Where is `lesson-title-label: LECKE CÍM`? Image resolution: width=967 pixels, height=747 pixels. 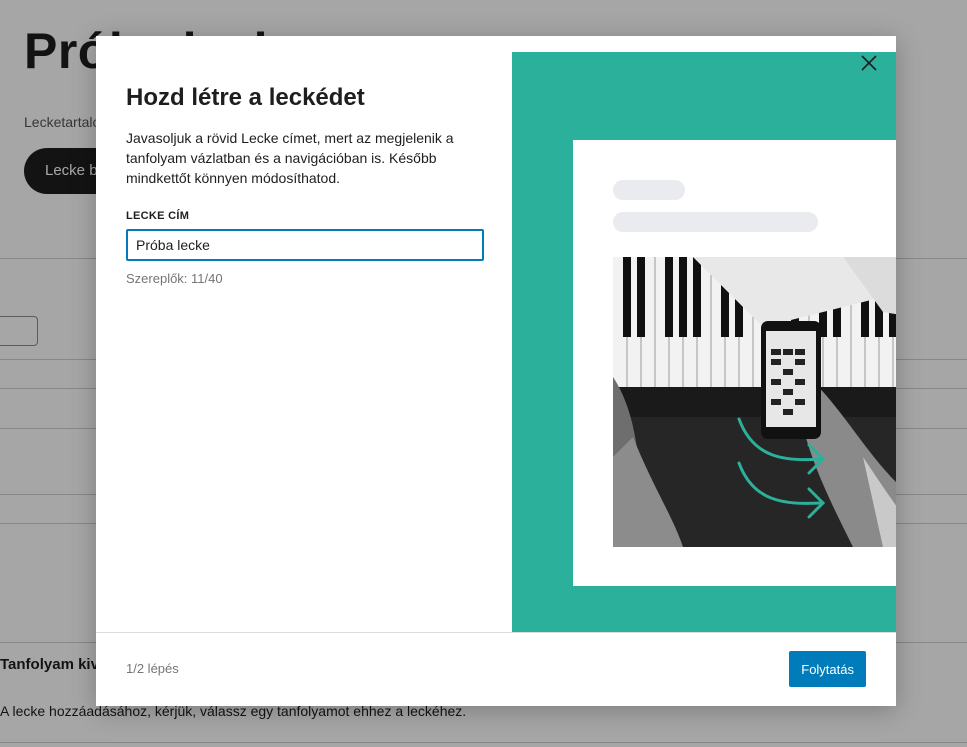 lesson-title-label: LECKE CÍM is located at coordinates (158, 216).